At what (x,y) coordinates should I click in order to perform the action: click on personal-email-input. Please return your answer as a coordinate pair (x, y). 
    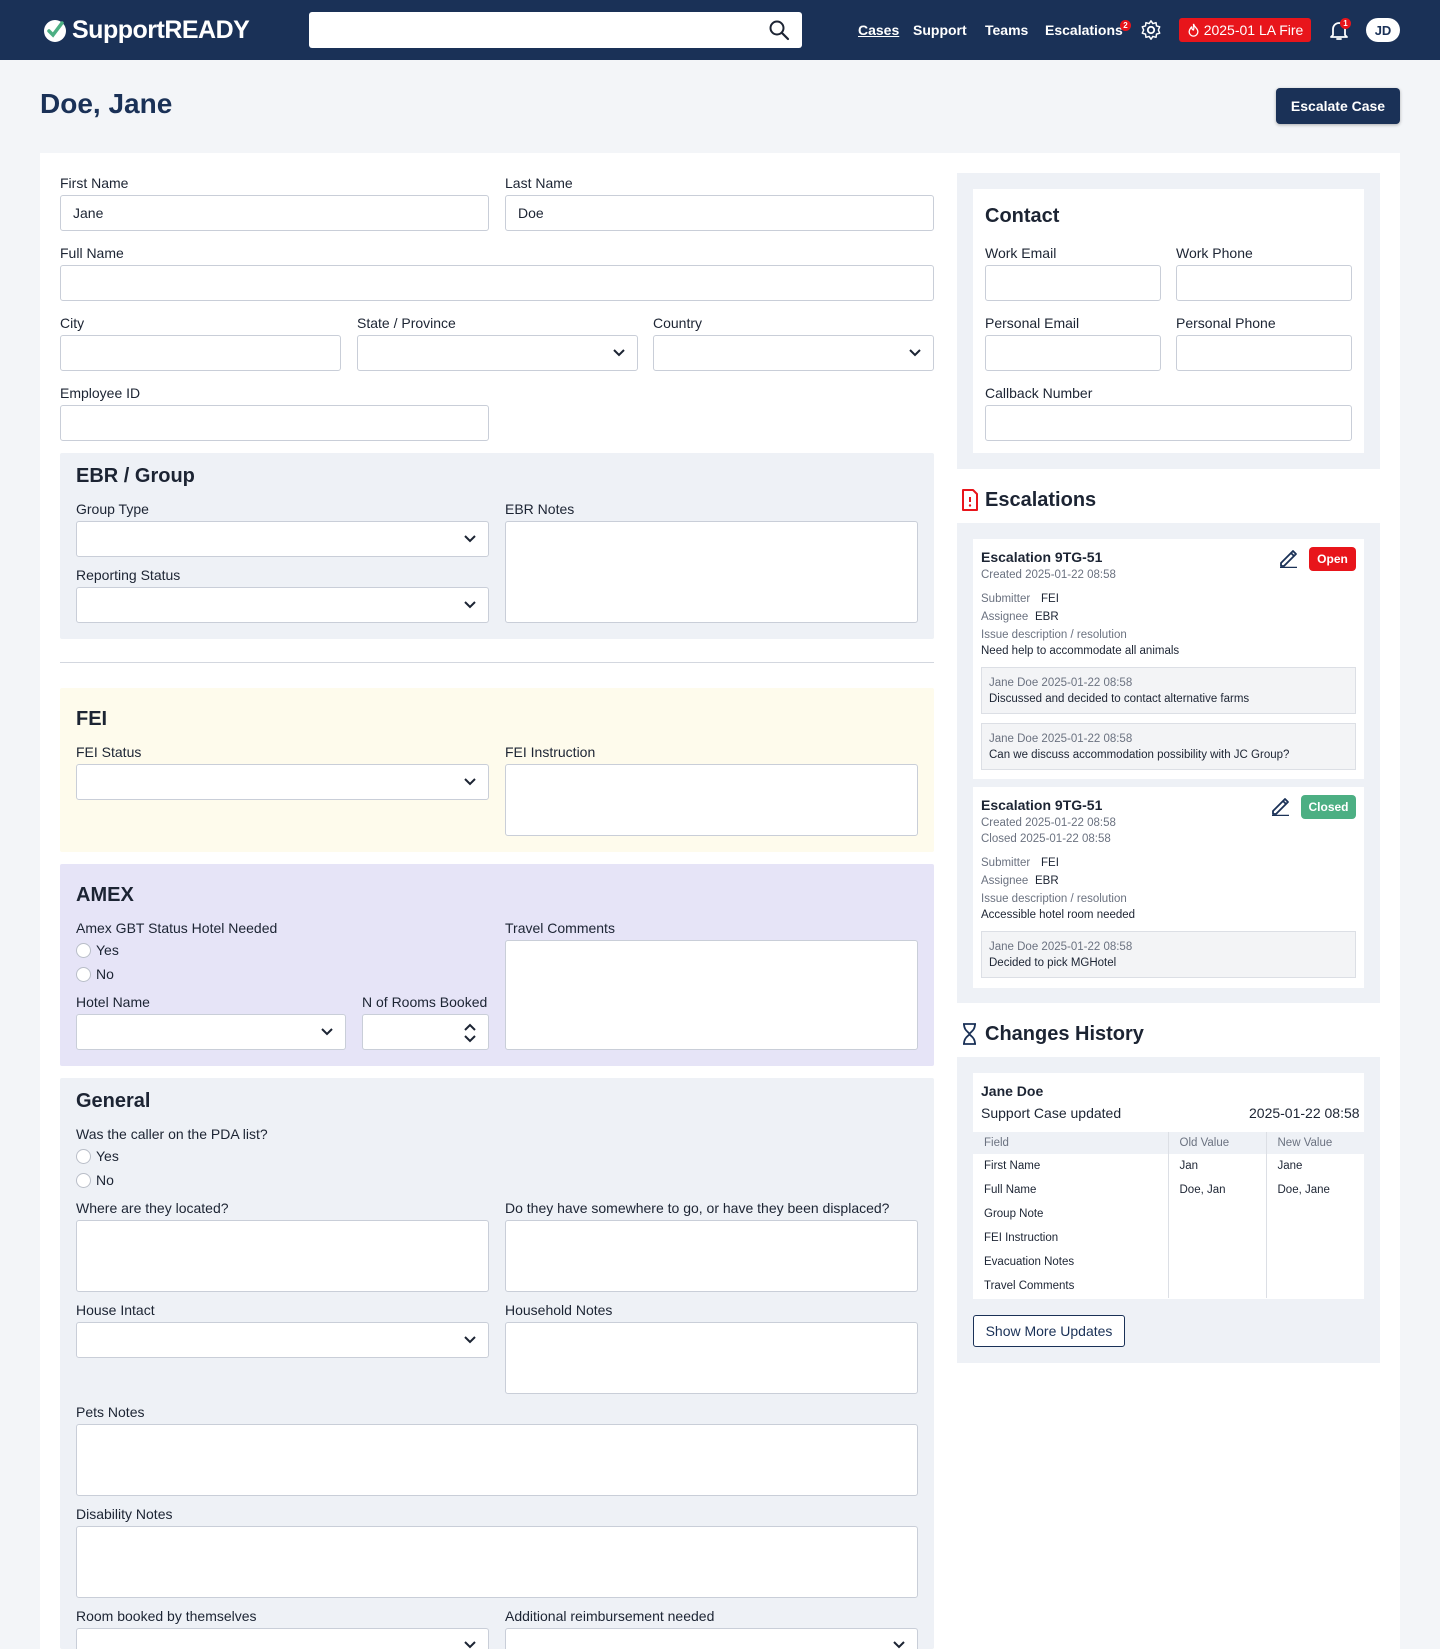
    Looking at the image, I should click on (1073, 353).